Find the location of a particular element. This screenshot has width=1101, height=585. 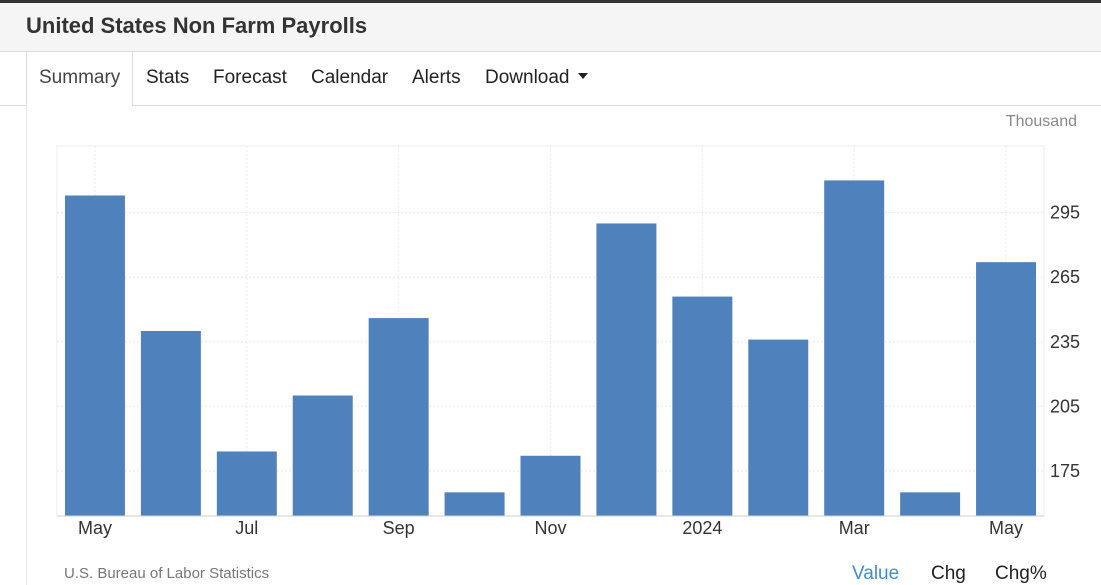

view-value-link: Value is located at coordinates (875, 574).